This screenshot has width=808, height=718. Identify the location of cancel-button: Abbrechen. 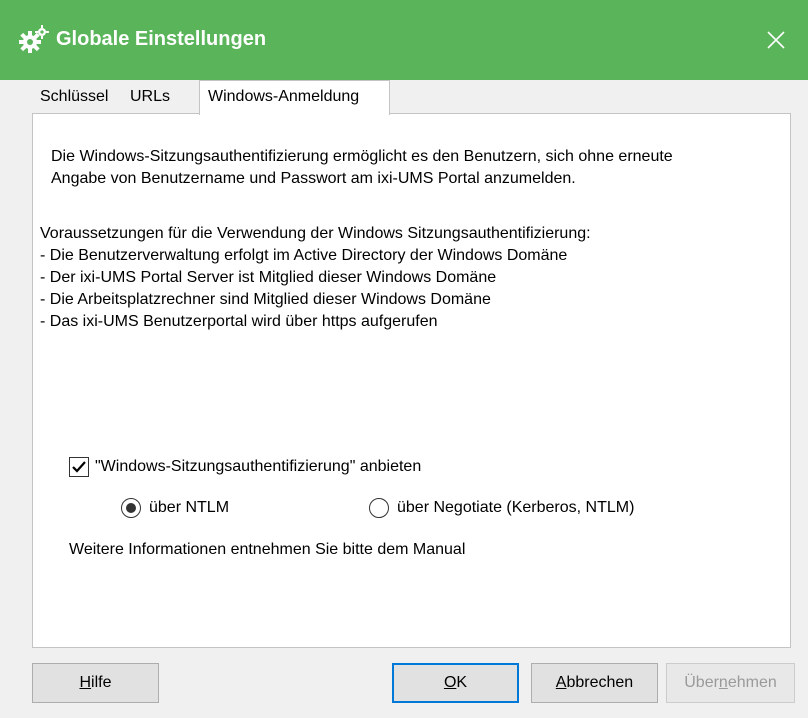
(594, 683).